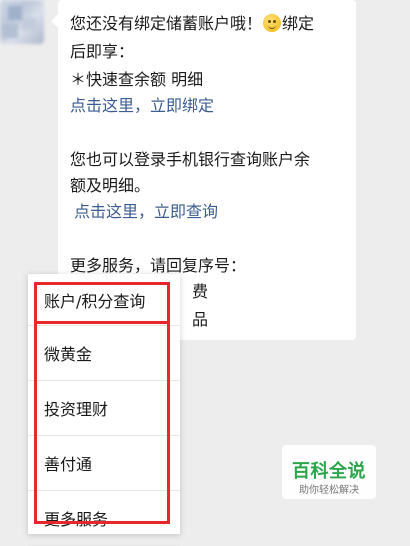  What do you see at coordinates (76, 409) in the screenshot?
I see `menu-item-label: 投资理财` at bounding box center [76, 409].